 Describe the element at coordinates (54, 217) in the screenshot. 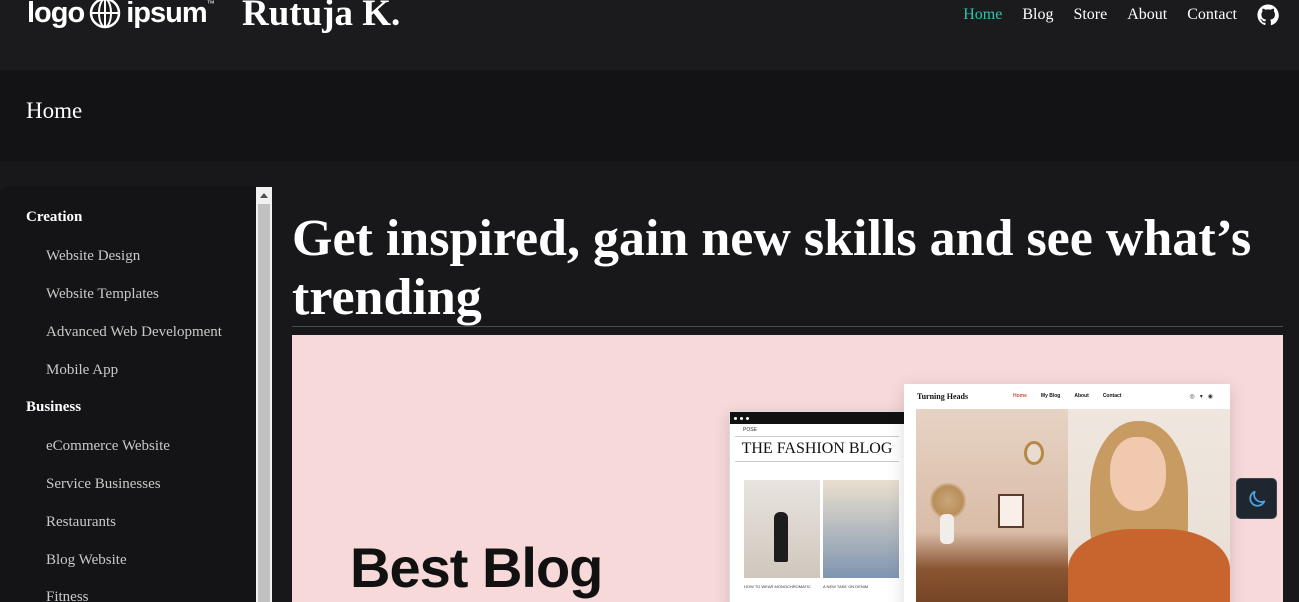

I see `sidebar-group-creation: Creation` at that location.